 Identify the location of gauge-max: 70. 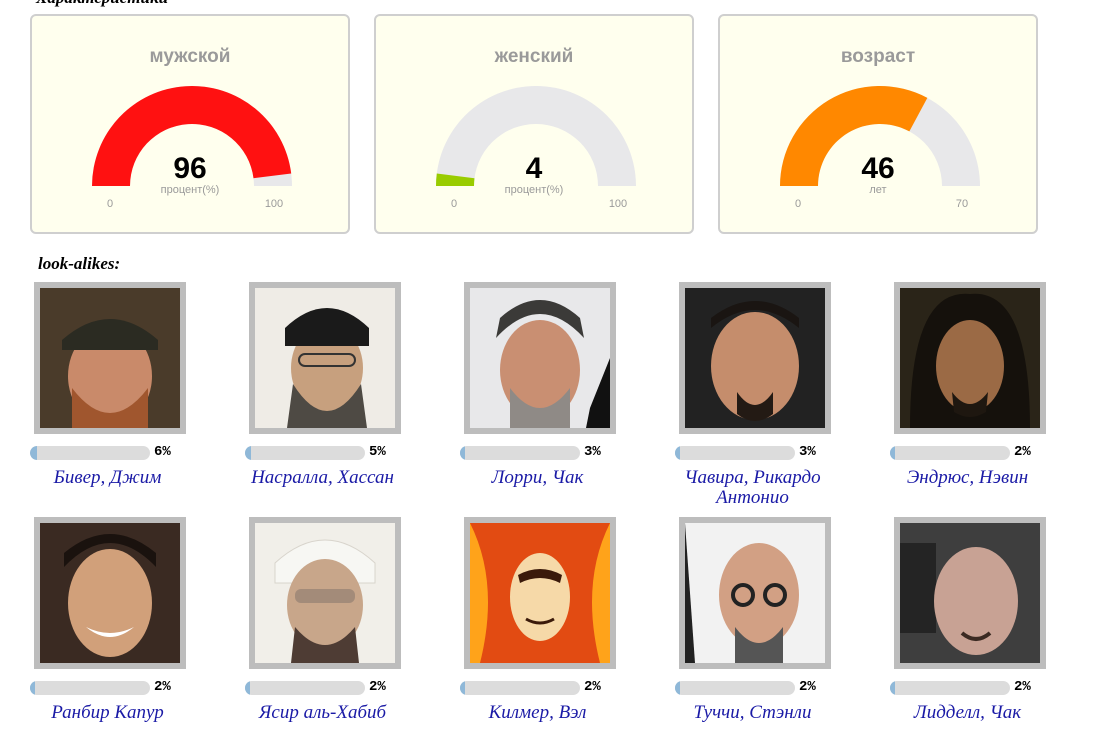
(962, 204).